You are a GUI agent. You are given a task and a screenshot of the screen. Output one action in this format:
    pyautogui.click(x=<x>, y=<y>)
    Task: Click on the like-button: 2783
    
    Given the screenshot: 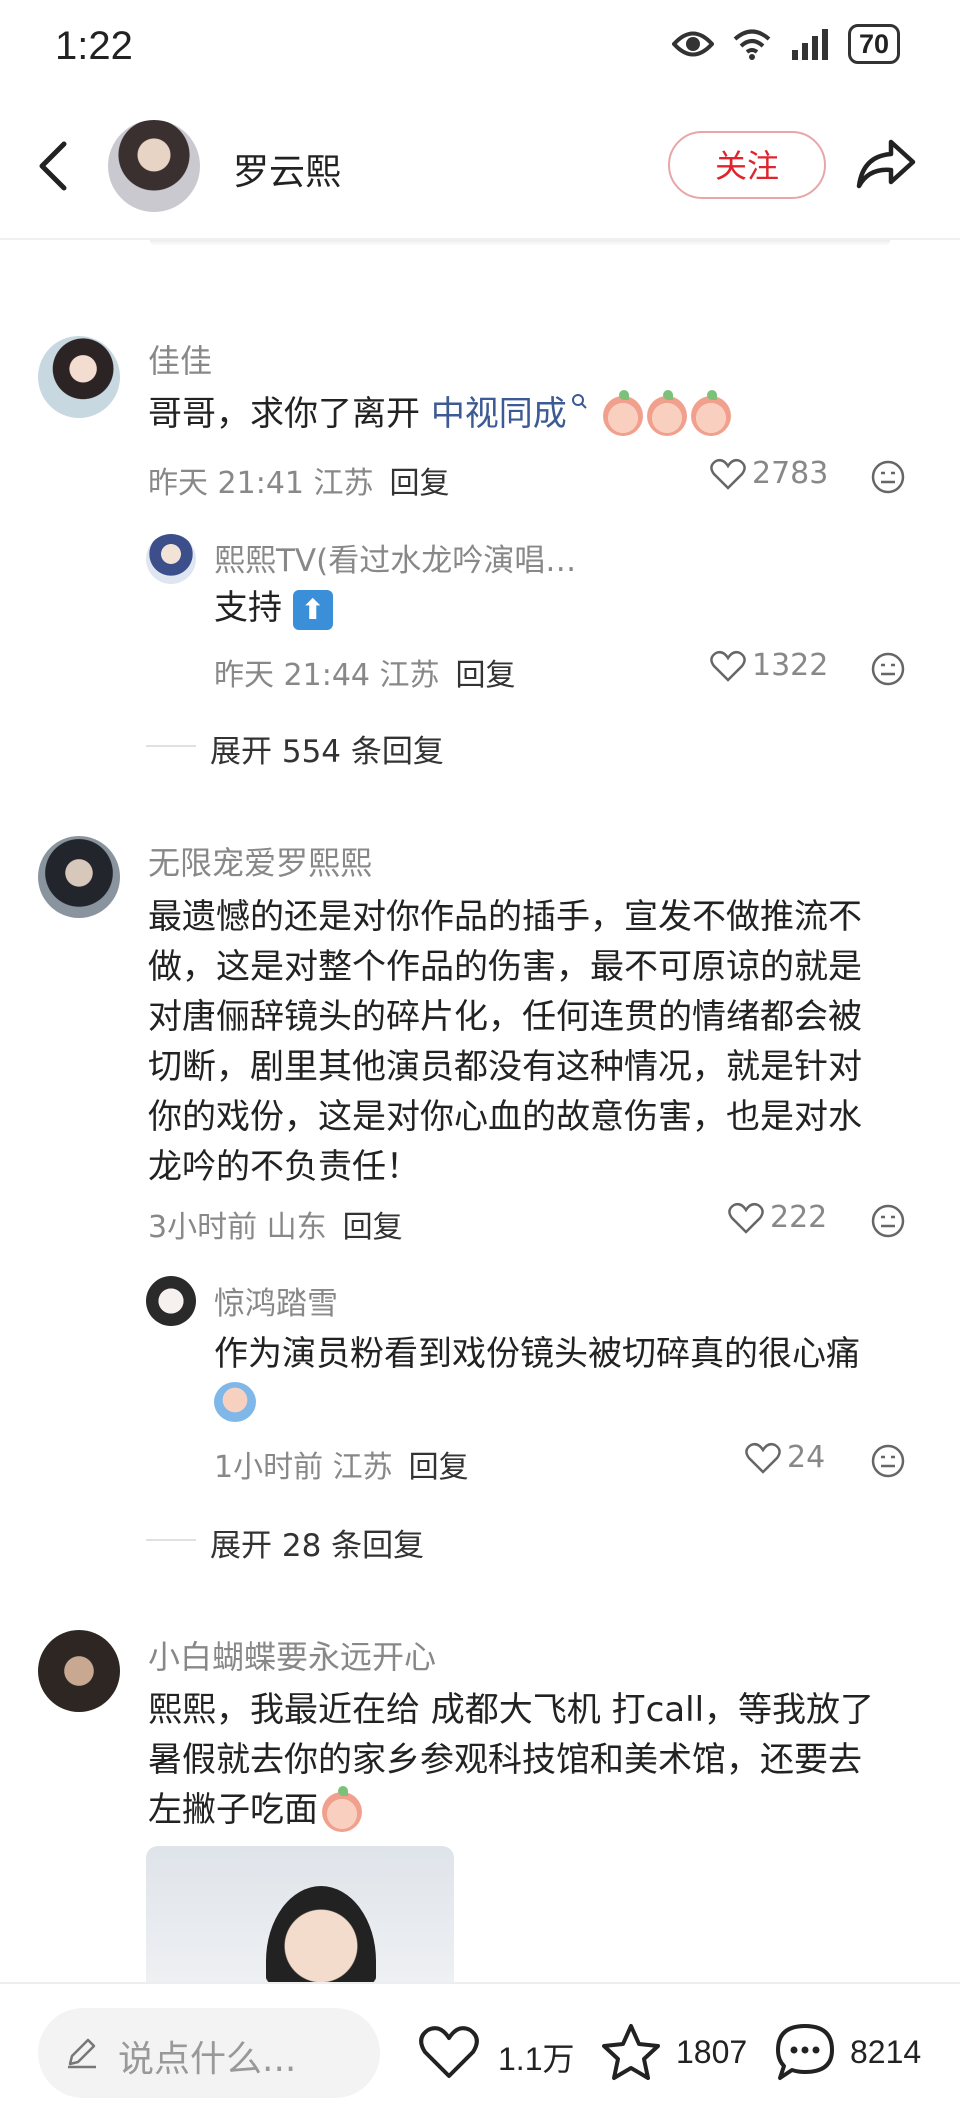 What is the action you would take?
    pyautogui.click(x=769, y=473)
    